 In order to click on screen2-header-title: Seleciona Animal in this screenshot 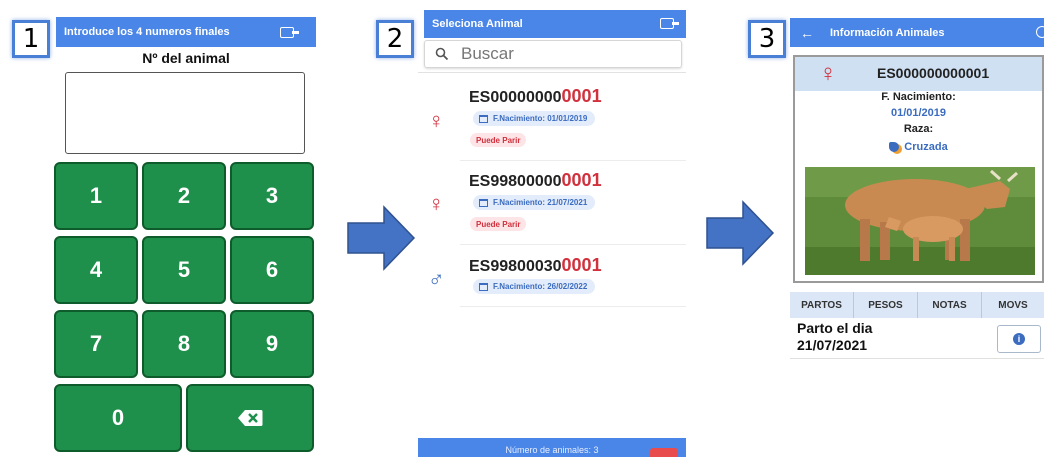, I will do `click(477, 24)`.